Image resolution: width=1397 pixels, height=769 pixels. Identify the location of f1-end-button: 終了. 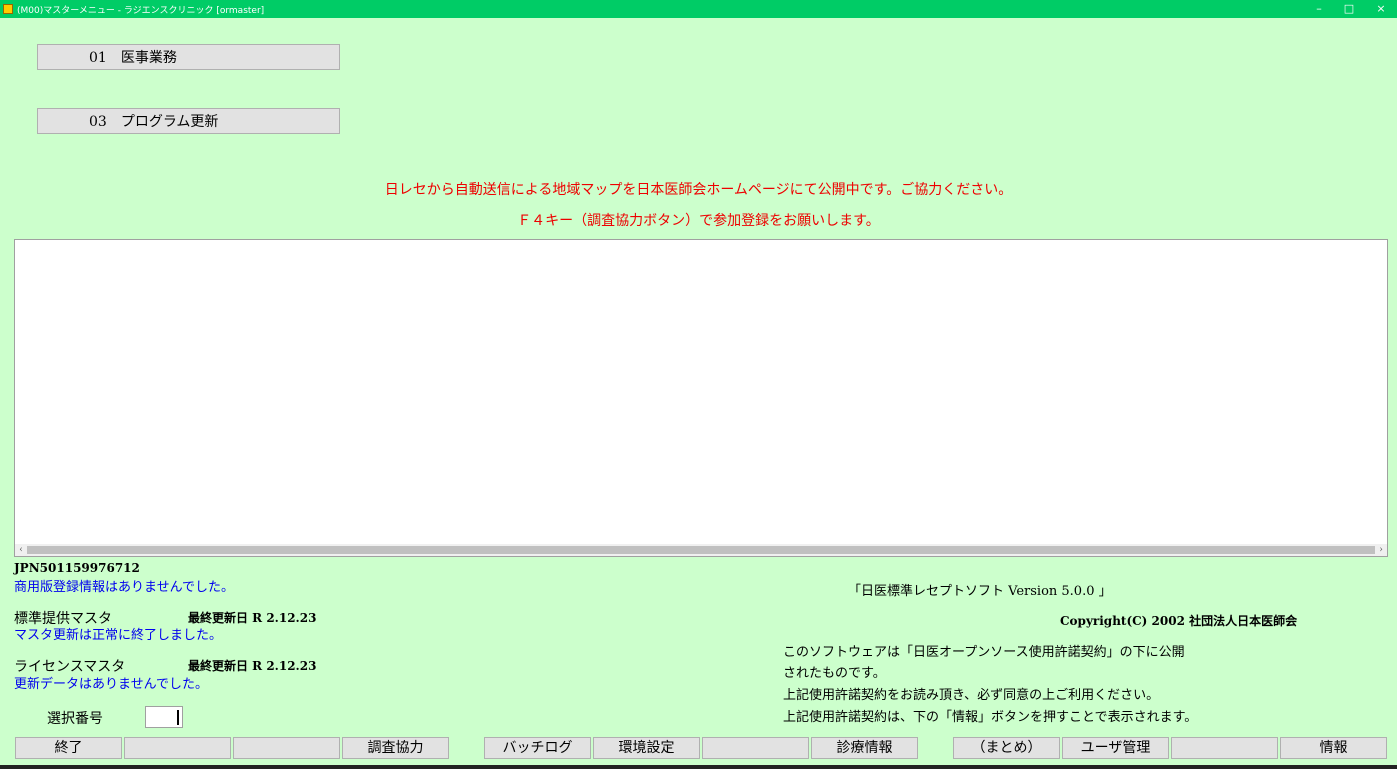
(68, 748).